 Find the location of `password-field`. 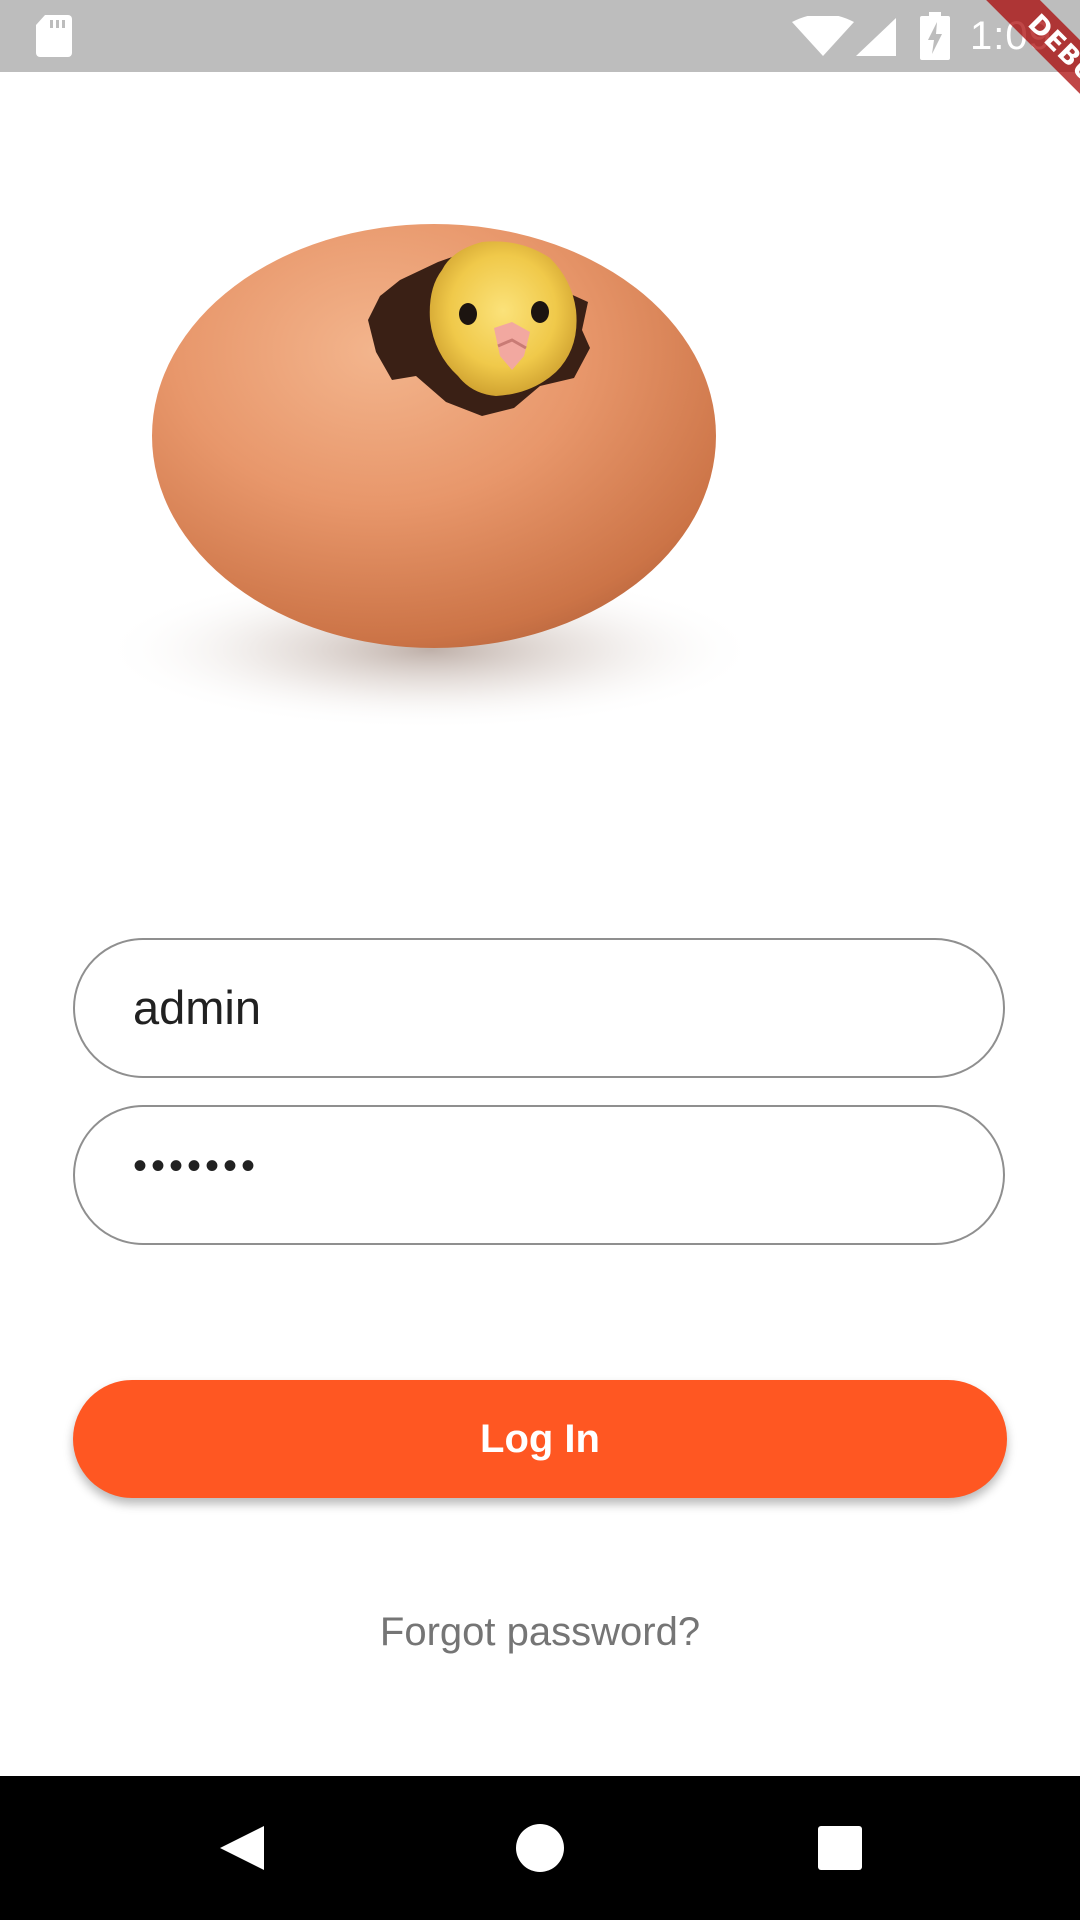

password-field is located at coordinates (539, 1172).